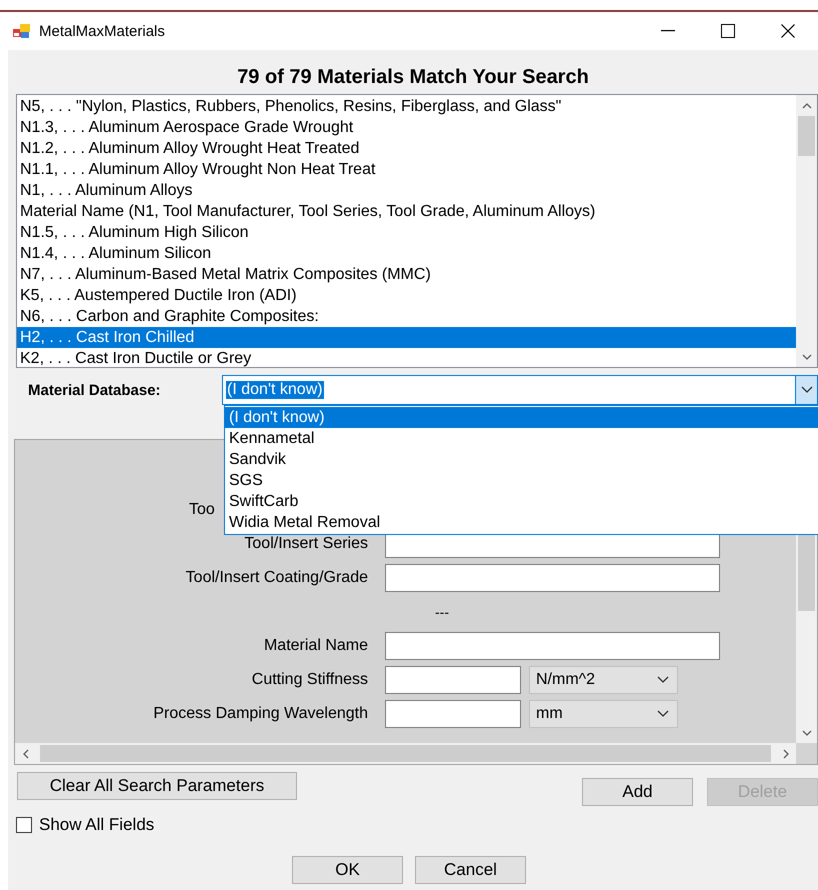 The image size is (818, 890). I want to click on list-item: N6, . . . Carbon and Graphite Composites:, so click(406, 316).